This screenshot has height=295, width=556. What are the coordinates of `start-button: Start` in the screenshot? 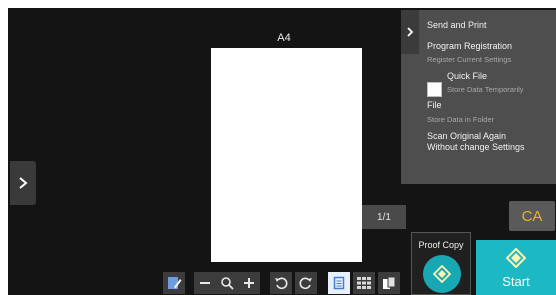 It's located at (516, 267).